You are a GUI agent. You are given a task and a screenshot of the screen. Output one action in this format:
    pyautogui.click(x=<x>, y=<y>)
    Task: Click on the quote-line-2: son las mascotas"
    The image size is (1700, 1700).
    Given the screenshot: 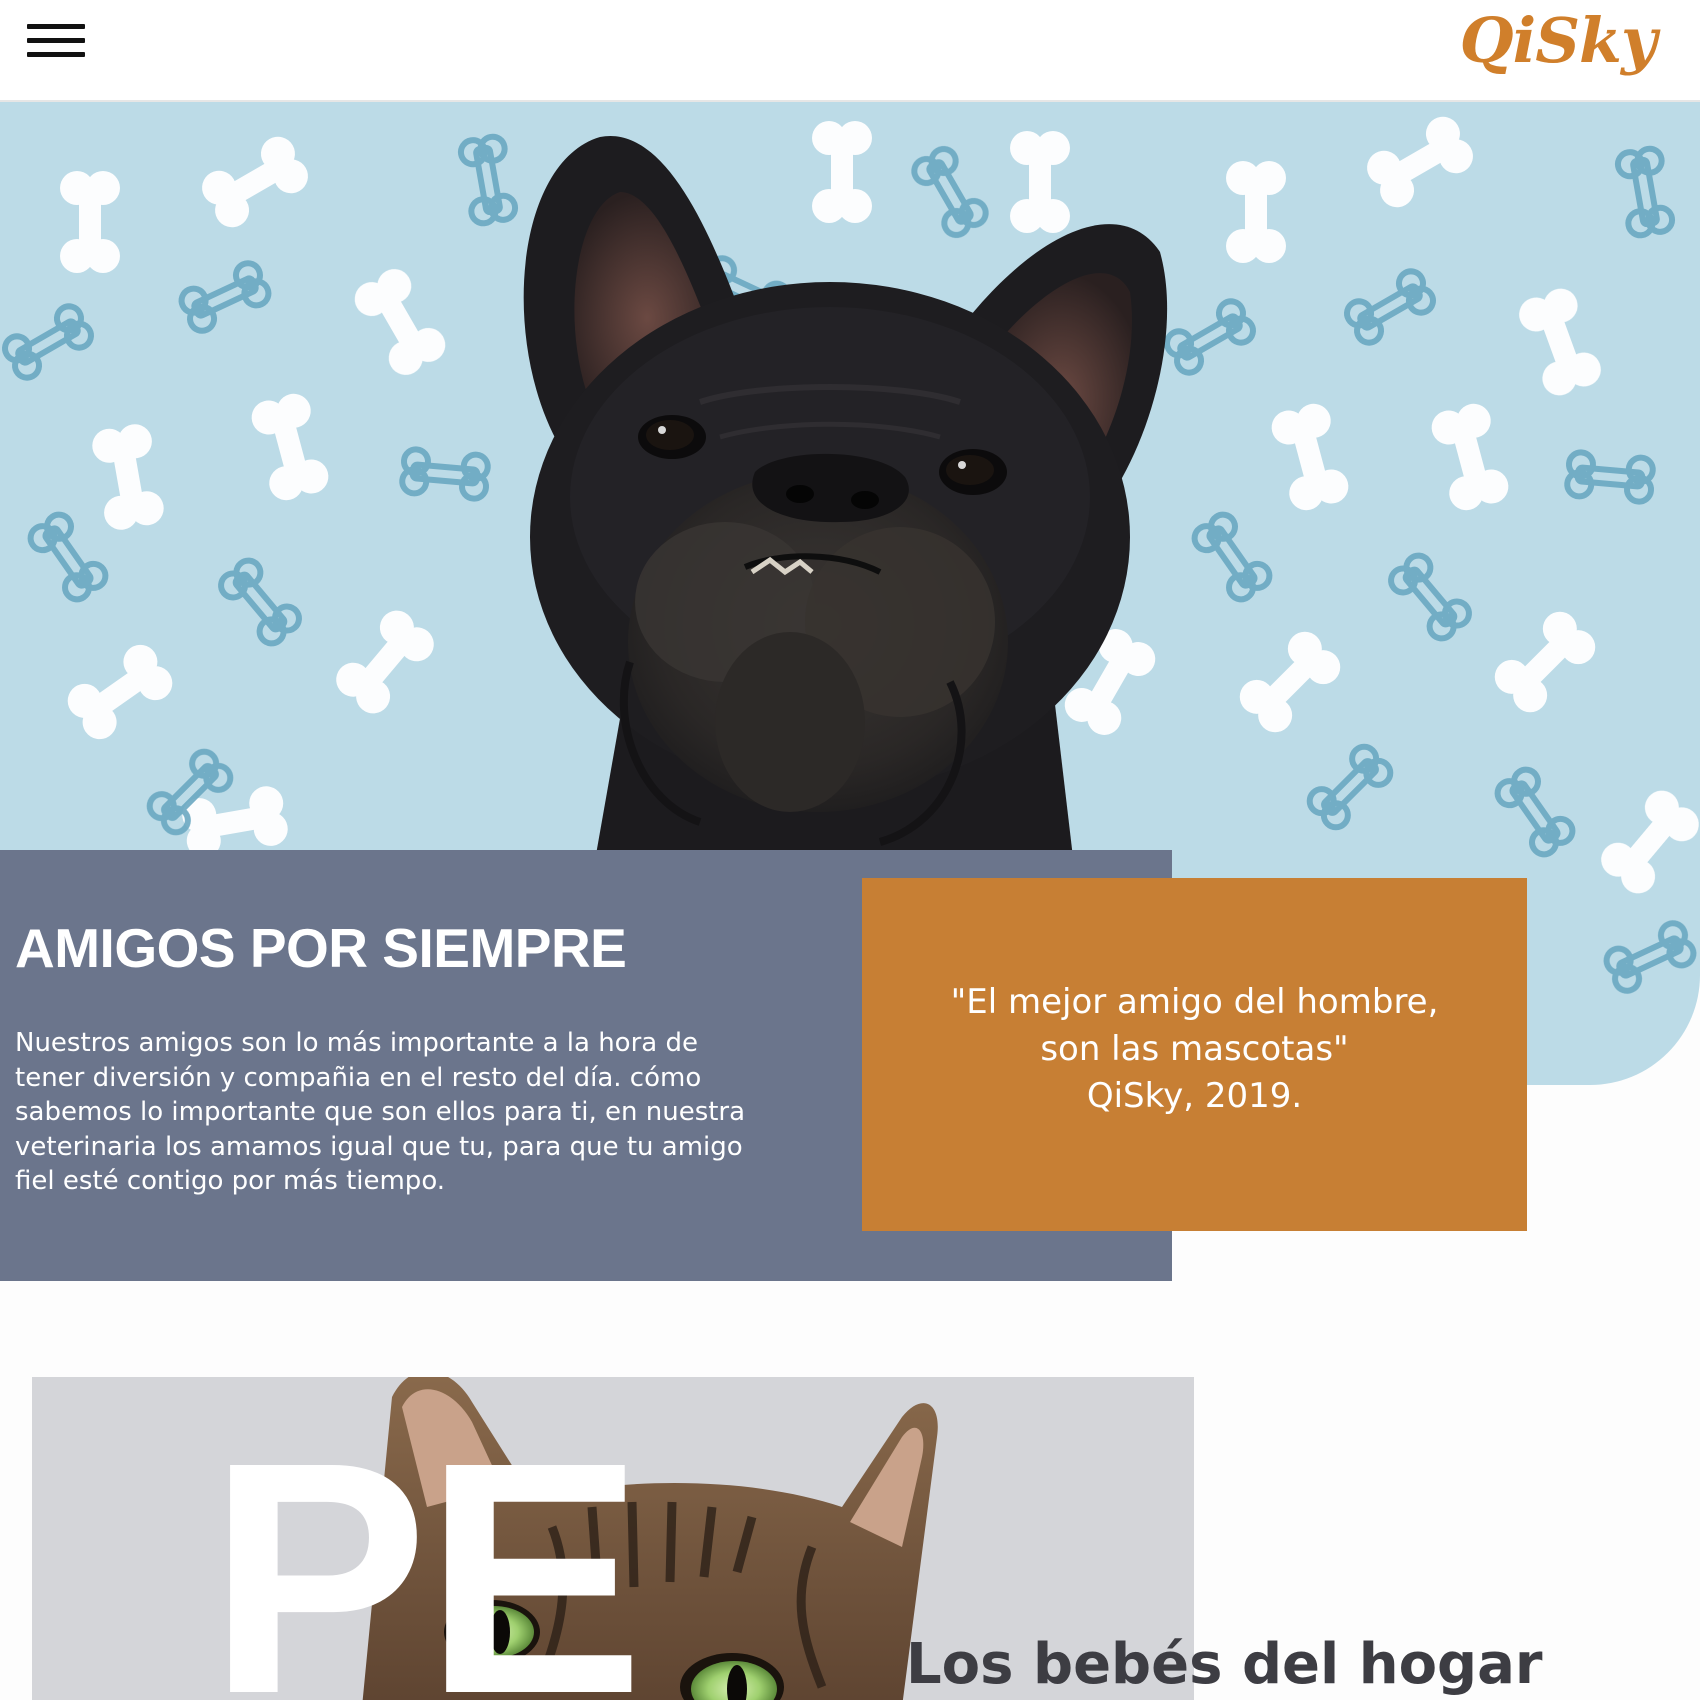 What is the action you would take?
    pyautogui.click(x=1194, y=1049)
    